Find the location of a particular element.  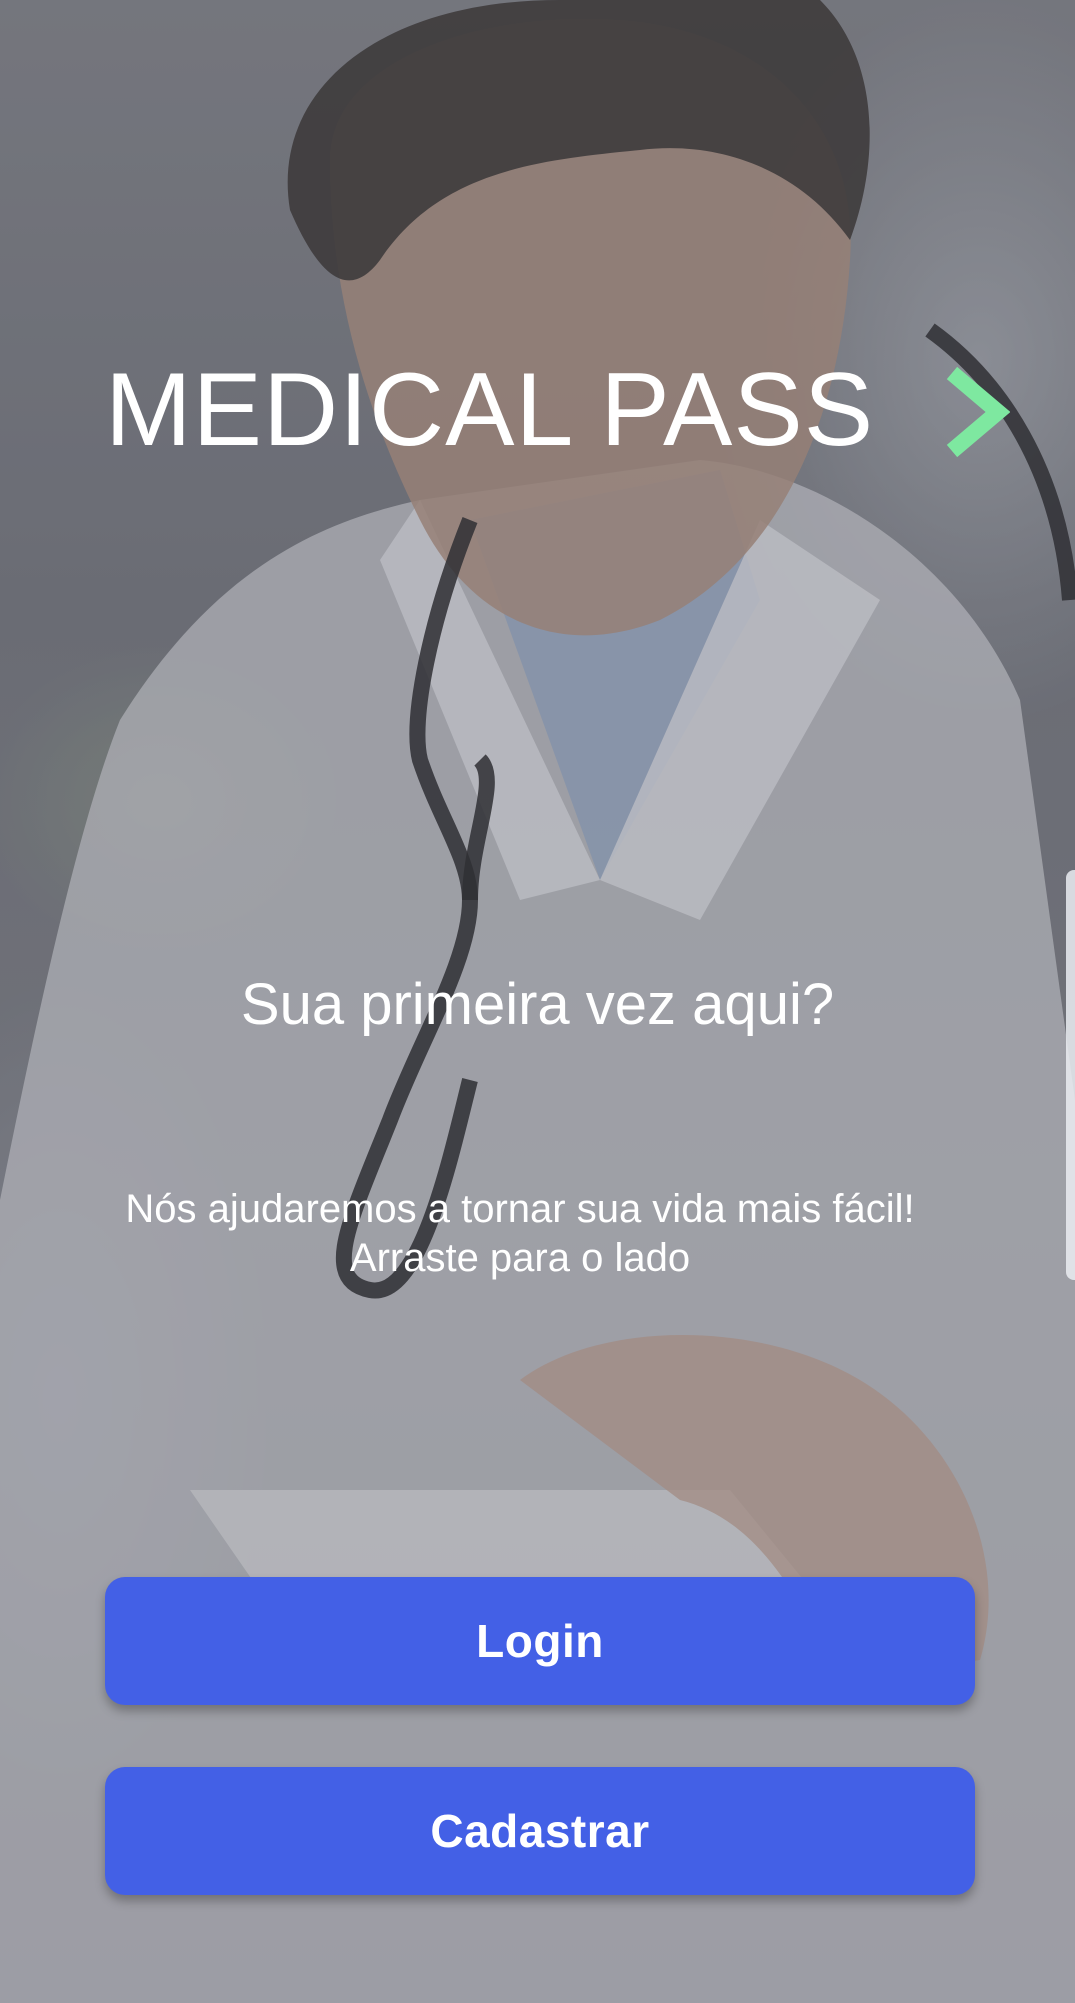

welcome-question: Sua primeira vez aqui? is located at coordinates (537, 1004).